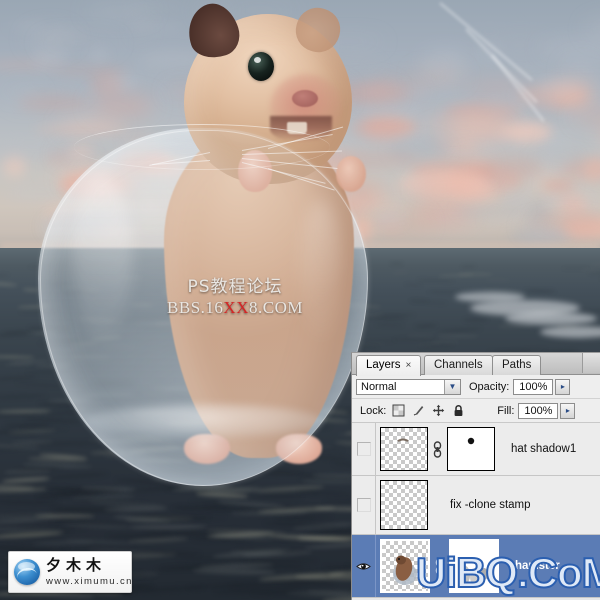 The height and width of the screenshot is (600, 600). I want to click on site-logo-badge: 夕木木 www.ximumu.cn, so click(70, 572).